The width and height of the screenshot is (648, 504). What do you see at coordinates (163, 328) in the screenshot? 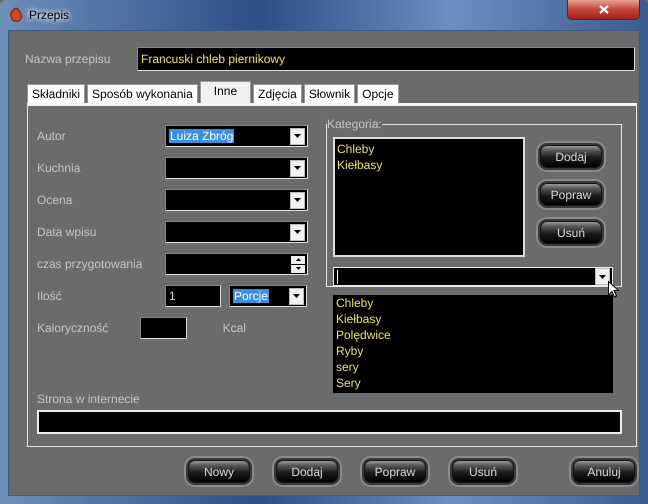
I see `calories-field` at bounding box center [163, 328].